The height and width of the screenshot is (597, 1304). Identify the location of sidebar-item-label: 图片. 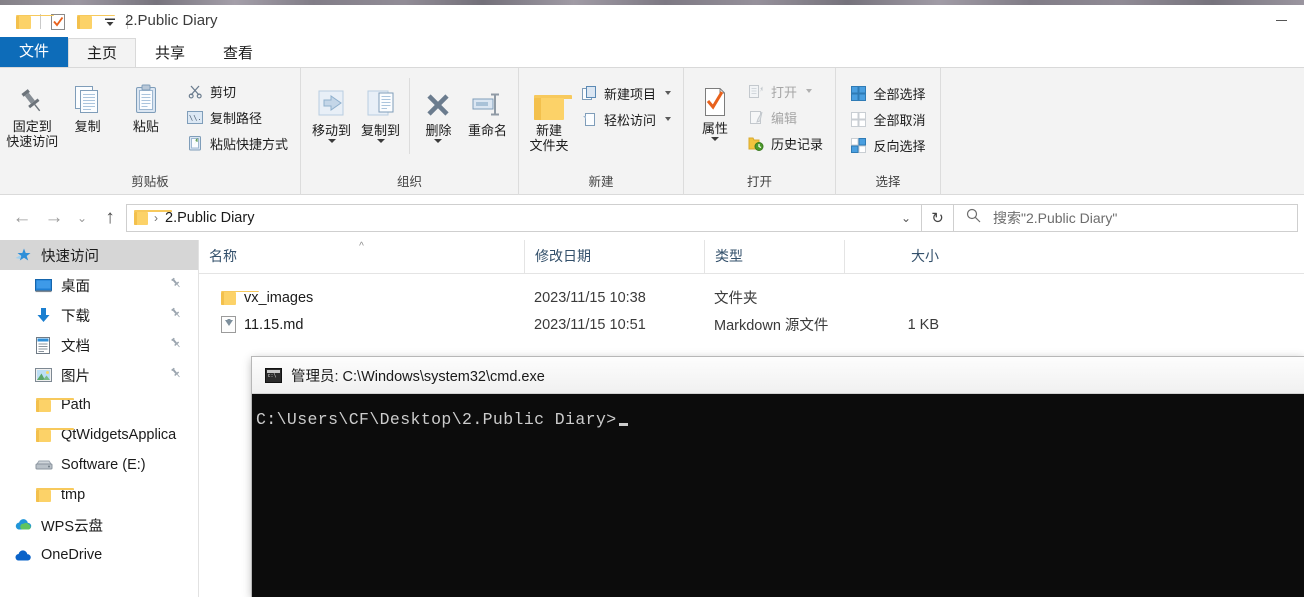
(75, 376).